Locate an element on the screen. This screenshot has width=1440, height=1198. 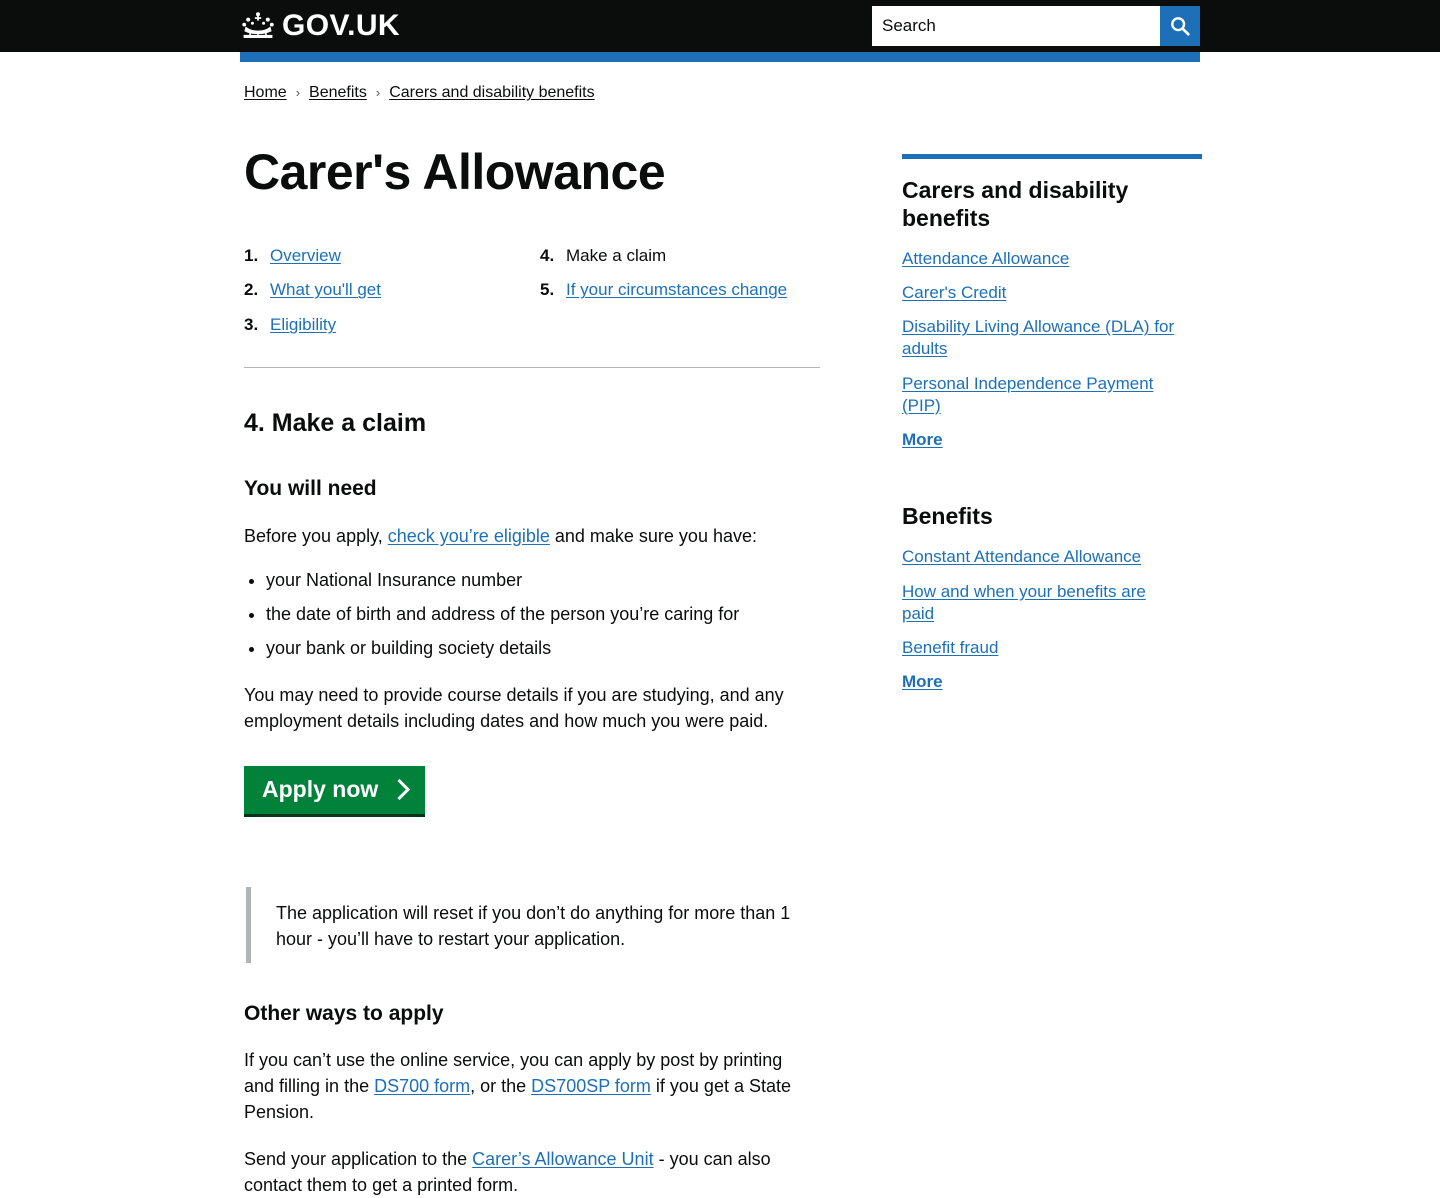
sidebar-link-more-benefits: More is located at coordinates (922, 682).